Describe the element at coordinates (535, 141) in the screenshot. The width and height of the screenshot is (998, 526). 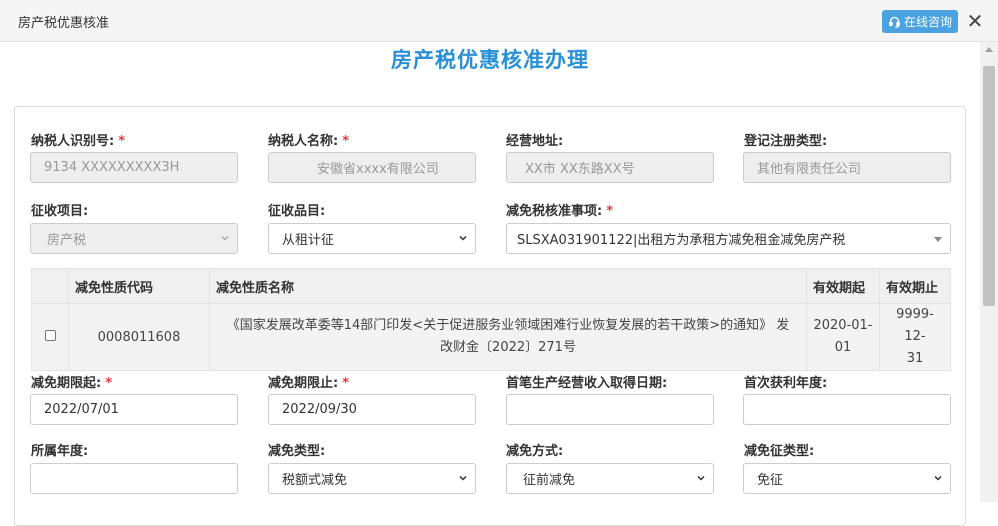
I see `business-address-label: 经营地址:` at that location.